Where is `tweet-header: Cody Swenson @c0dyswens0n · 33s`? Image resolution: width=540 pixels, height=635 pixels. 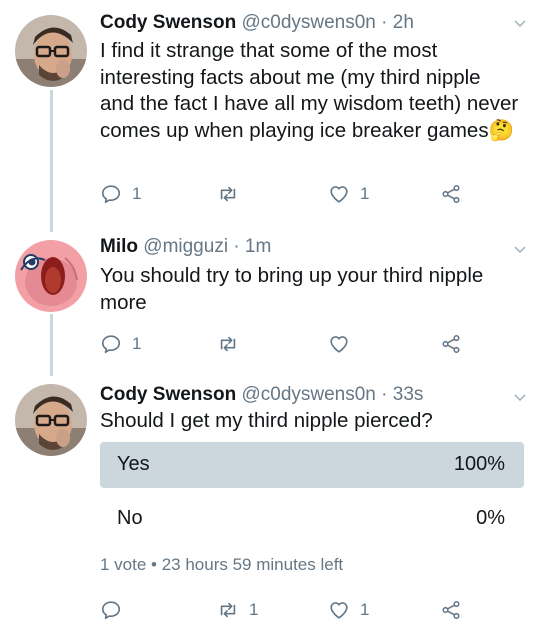
tweet-header: Cody Swenson @c0dyswens0n · 33s is located at coordinates (261, 395).